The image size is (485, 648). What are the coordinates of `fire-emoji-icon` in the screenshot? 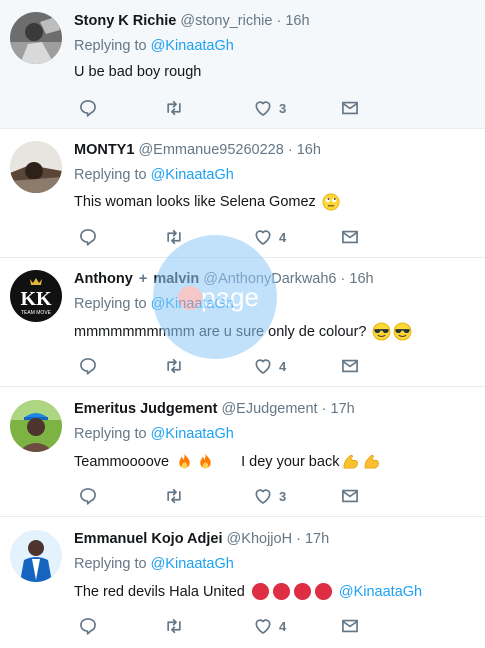 It's located at (184, 461).